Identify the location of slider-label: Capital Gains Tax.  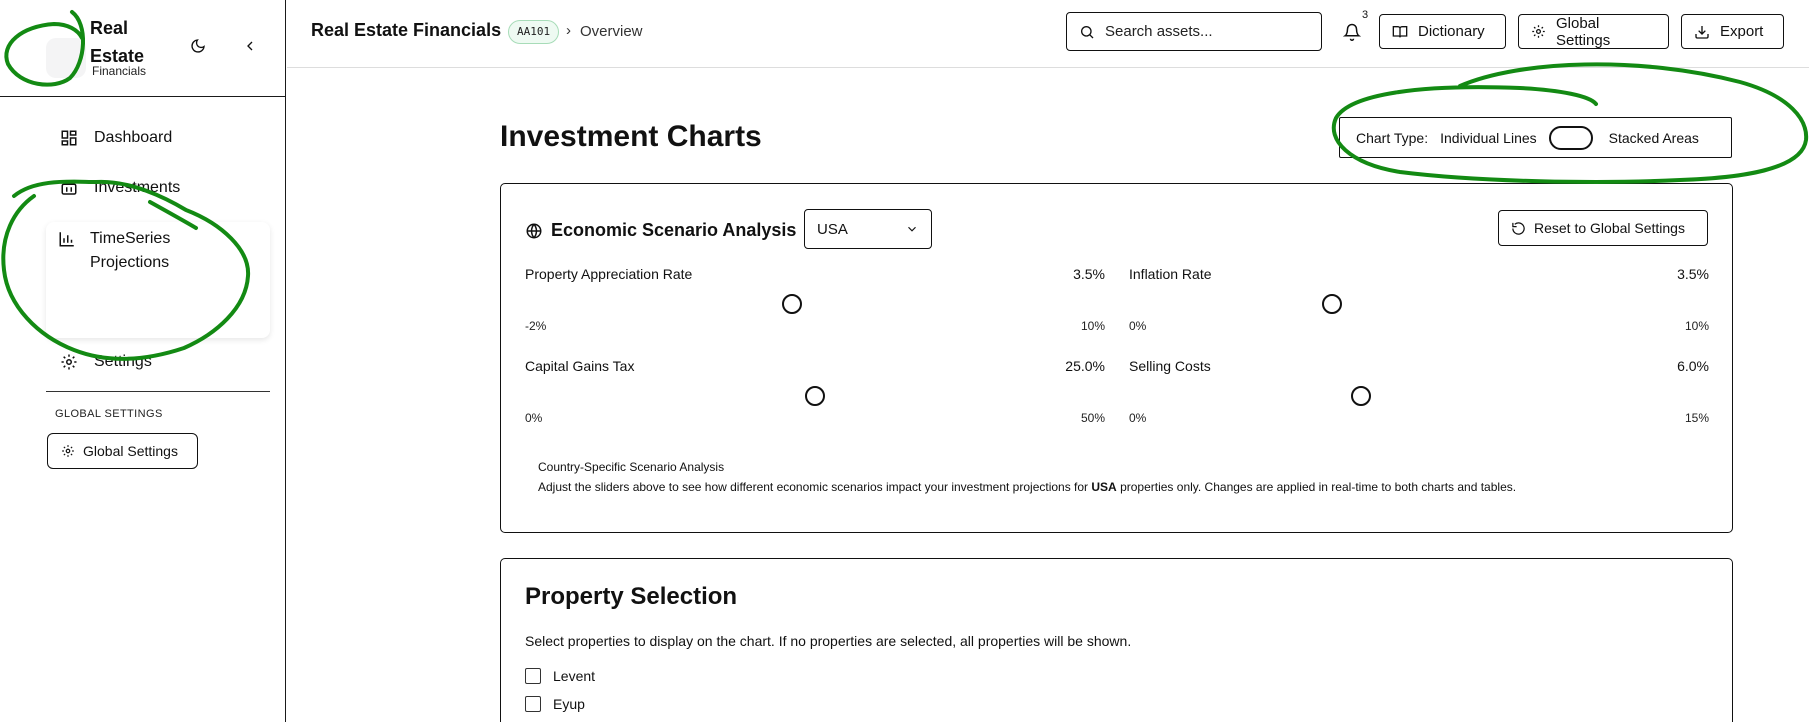
(580, 366).